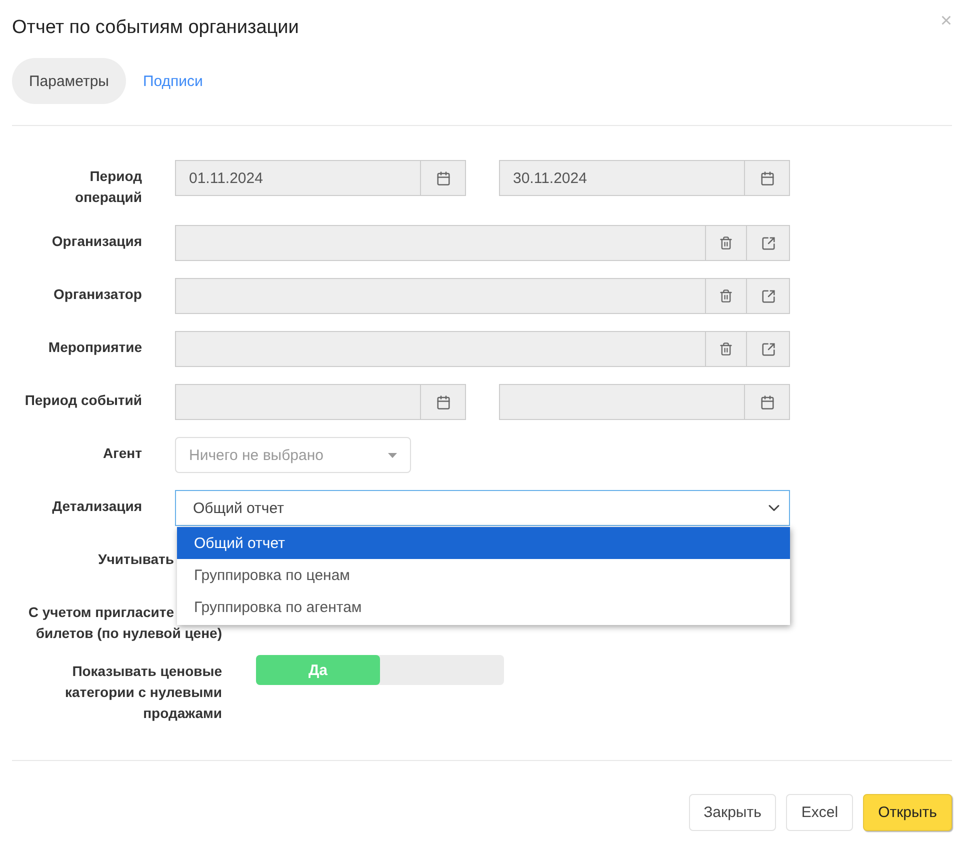 The width and height of the screenshot is (964, 844). Describe the element at coordinates (83, 400) in the screenshot. I see `field-label: Период событий` at that location.